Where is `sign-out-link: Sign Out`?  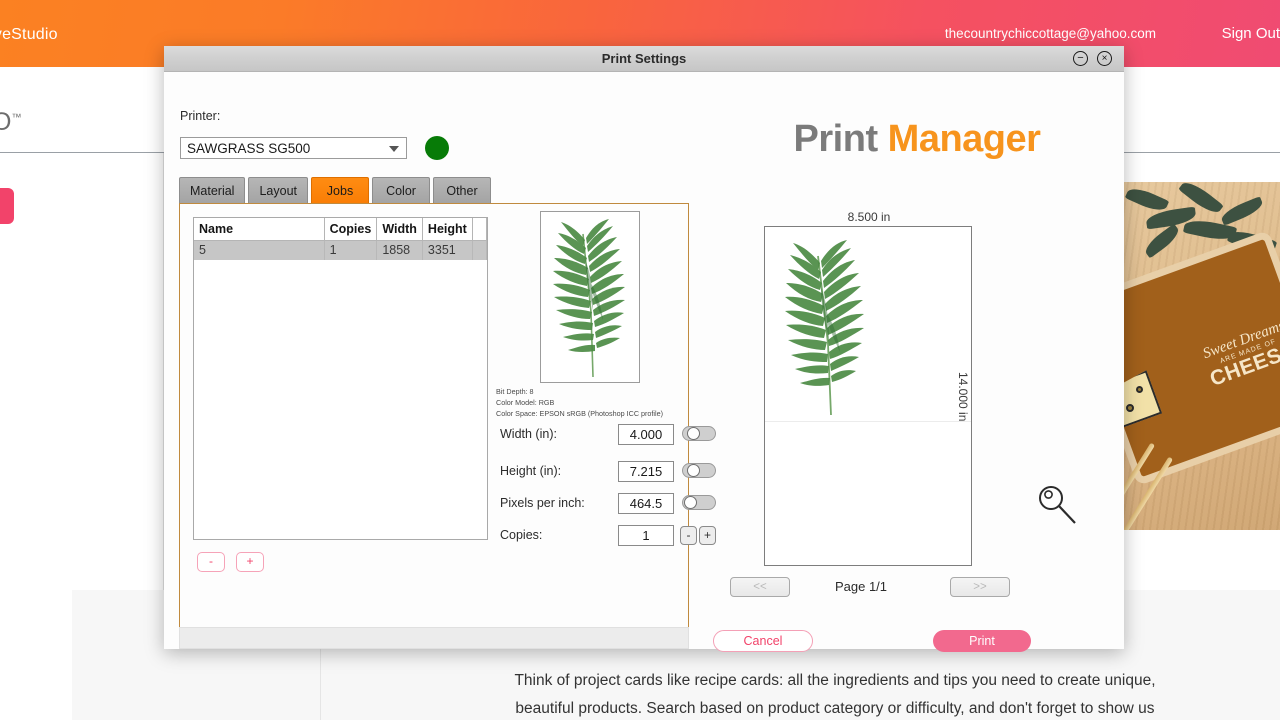
sign-out-link: Sign Out is located at coordinates (1251, 33).